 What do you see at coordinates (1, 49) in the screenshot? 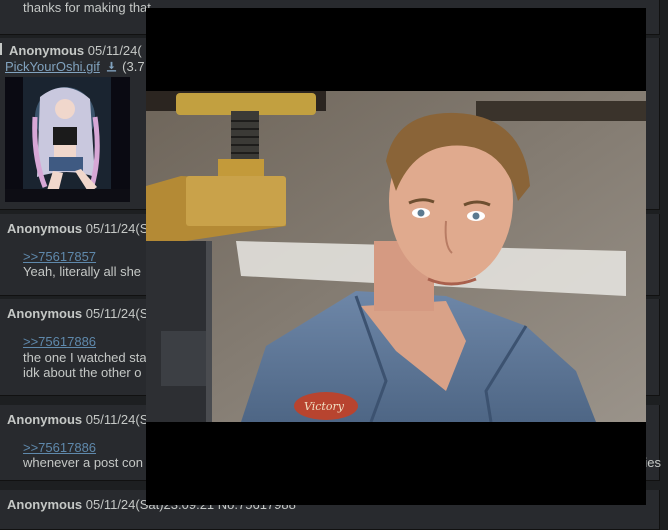
I see `post-marker` at bounding box center [1, 49].